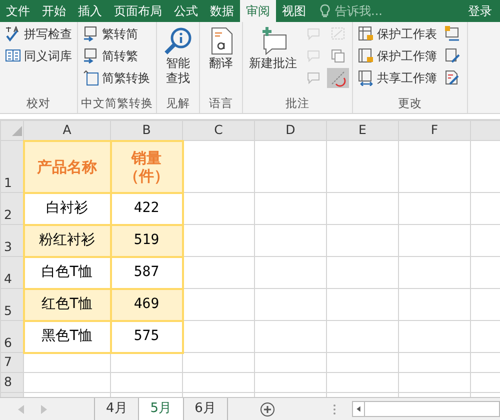 The image size is (500, 420). I want to click on ribbon-tab: 开始, so click(54, 11).